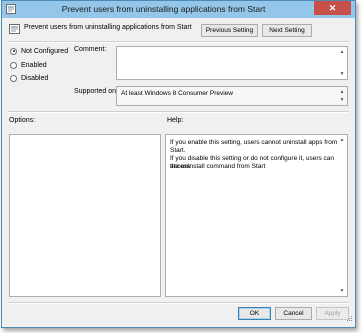 The width and height of the screenshot is (364, 333). Describe the element at coordinates (177, 93) in the screenshot. I see `supported-on-value: At least Windows 8 Consumer Preview` at that location.